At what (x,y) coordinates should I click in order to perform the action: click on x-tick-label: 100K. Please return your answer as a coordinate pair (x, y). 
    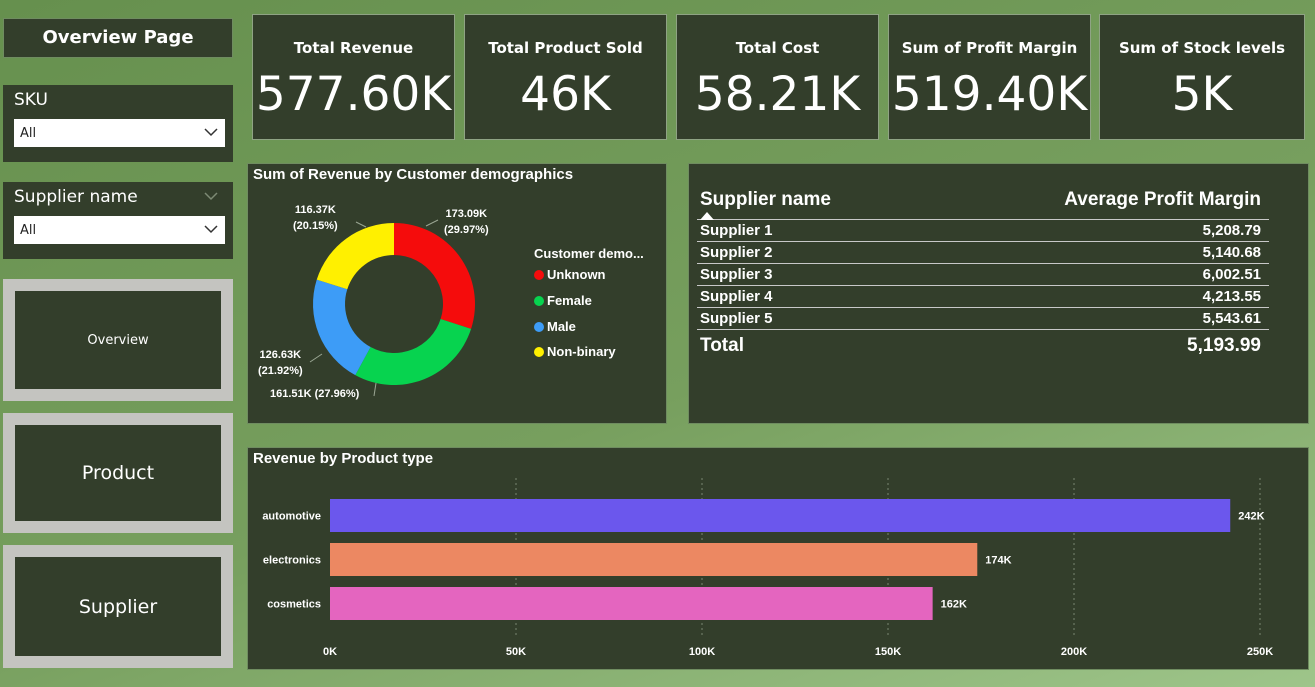
    Looking at the image, I should click on (702, 652).